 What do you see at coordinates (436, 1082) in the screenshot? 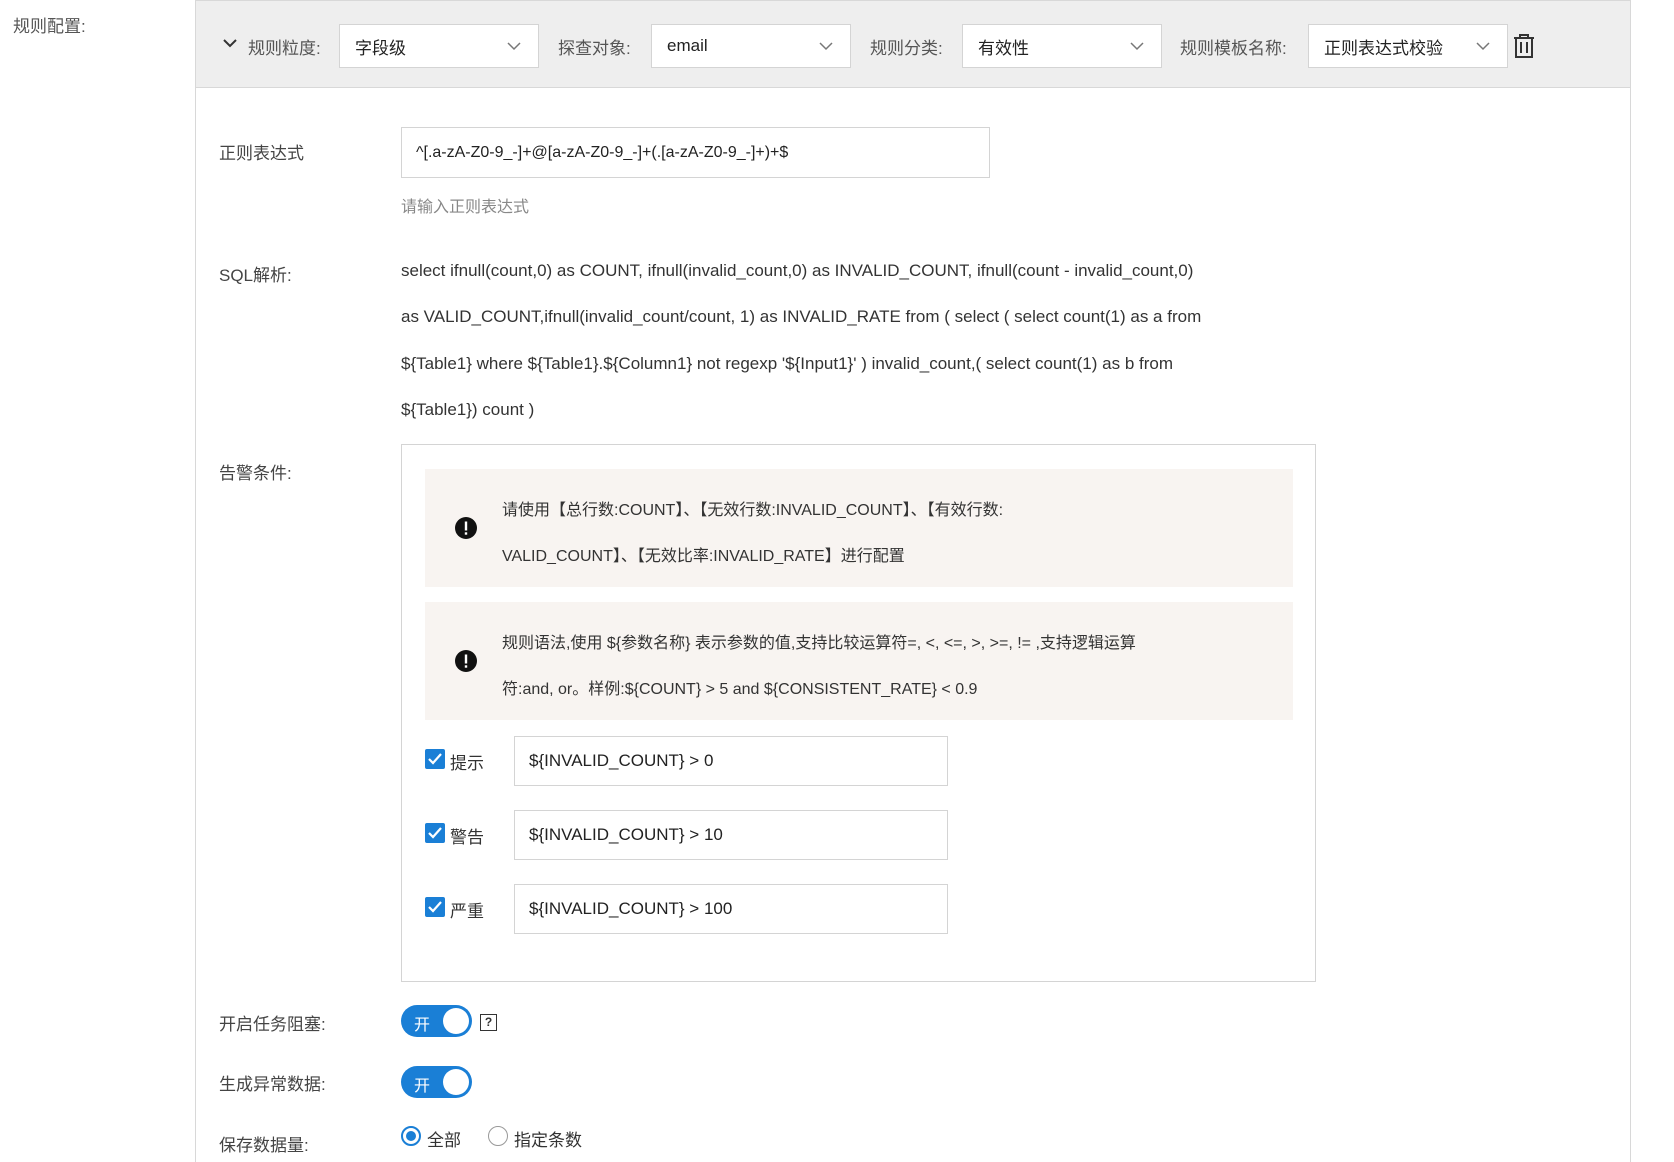
I see `gen-abnormal-toggle: 开` at bounding box center [436, 1082].